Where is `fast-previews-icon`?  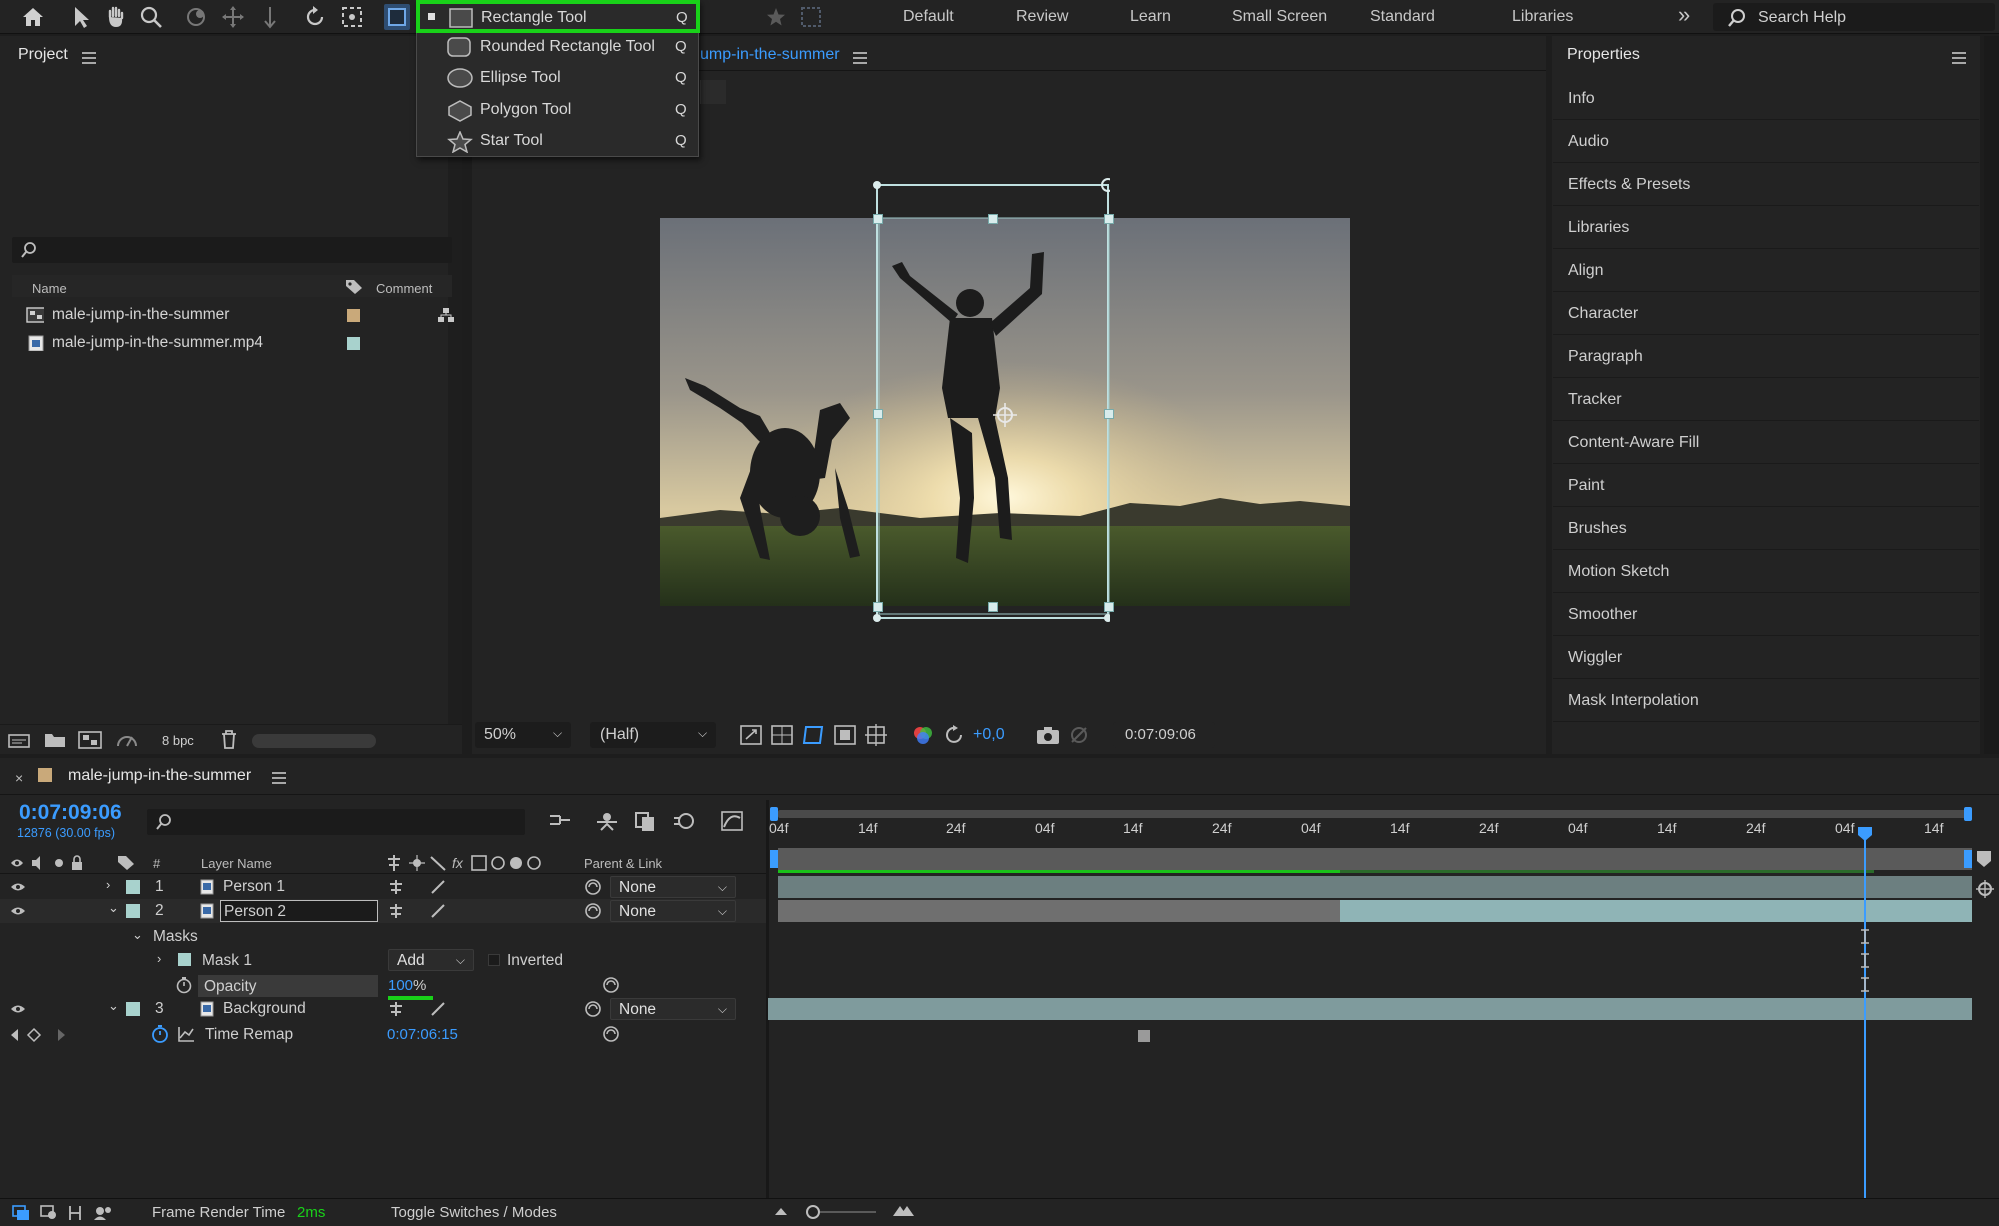 fast-previews-icon is located at coordinates (751, 735).